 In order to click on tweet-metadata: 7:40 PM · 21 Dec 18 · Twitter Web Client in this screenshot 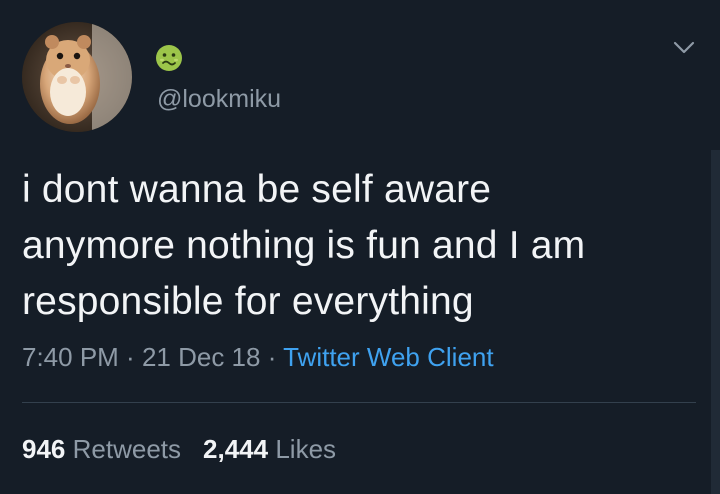, I will do `click(258, 357)`.